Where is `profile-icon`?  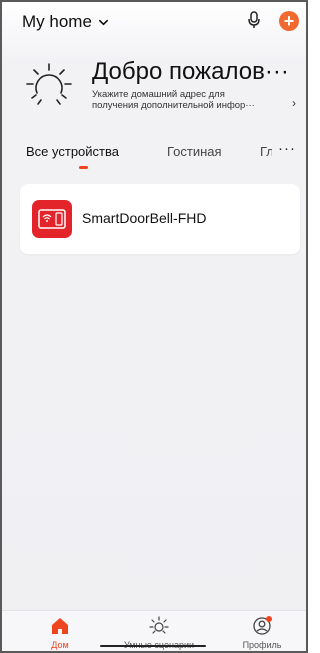 profile-icon is located at coordinates (262, 625).